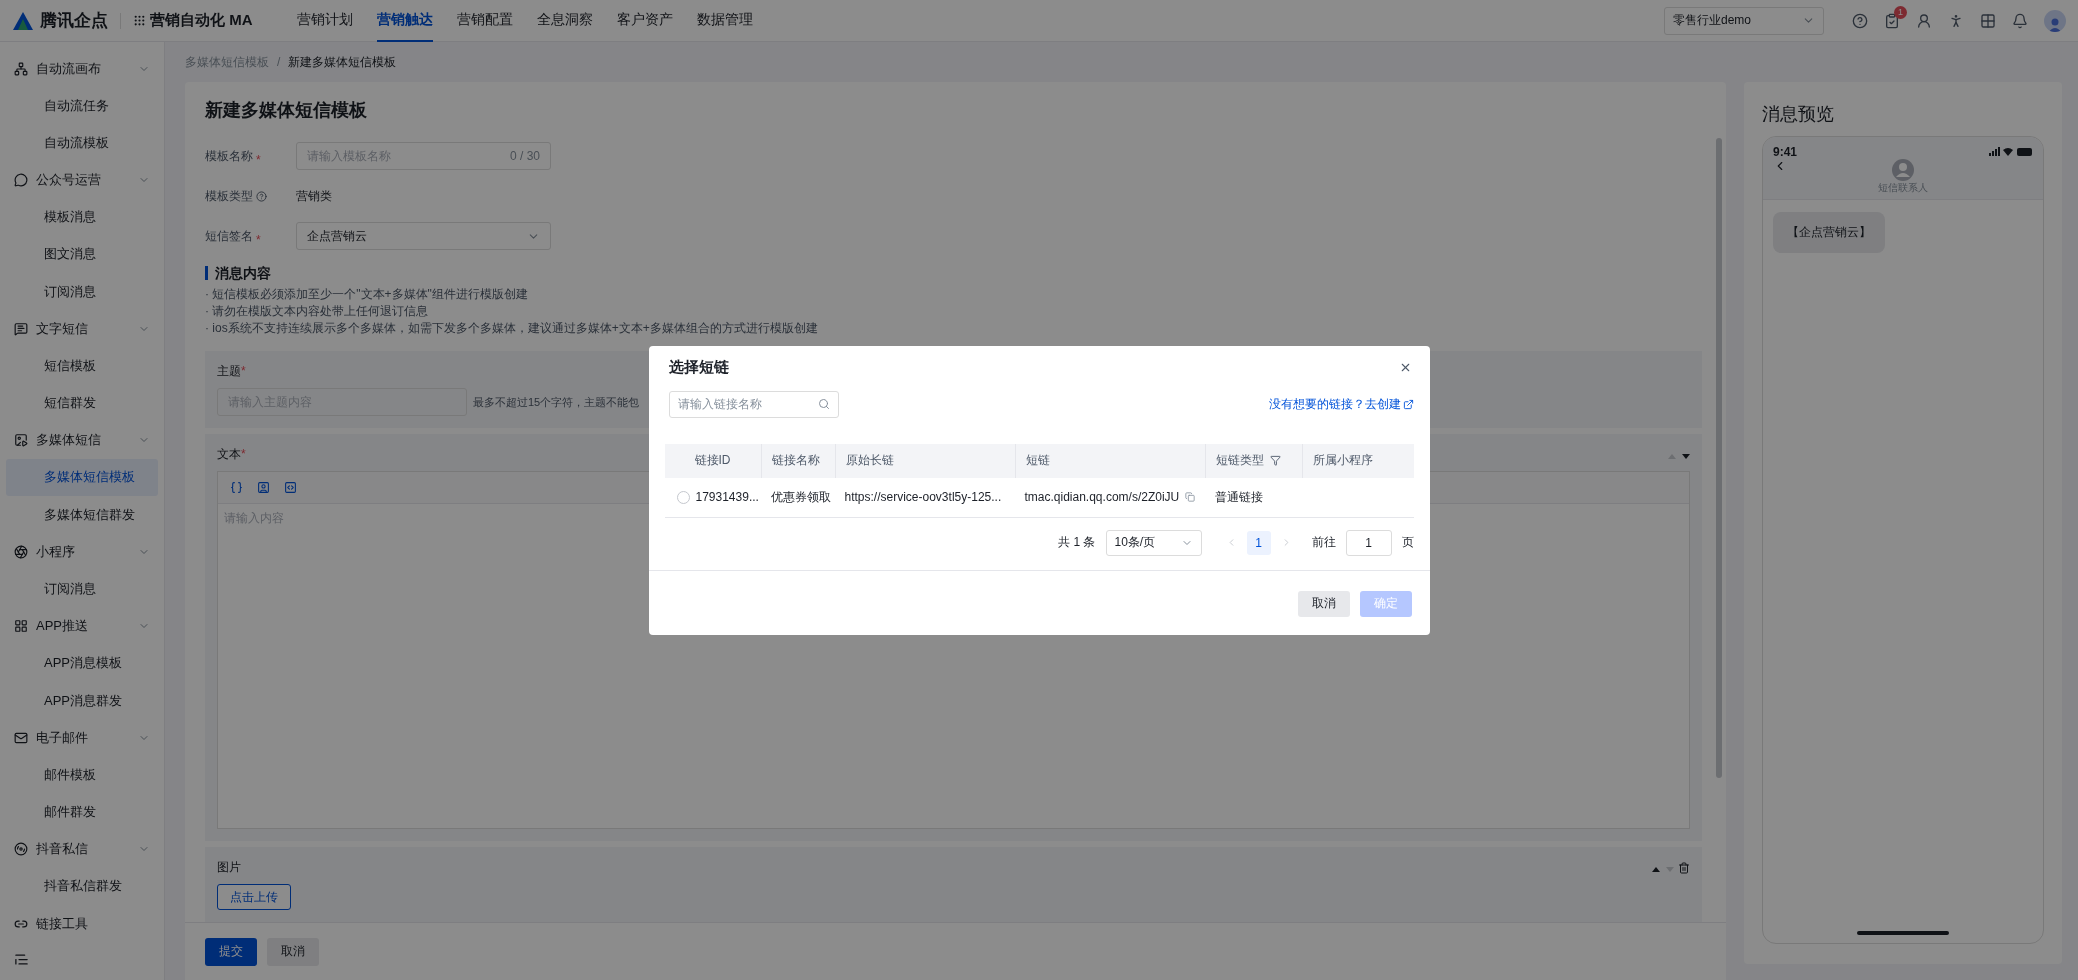 This screenshot has width=2078, height=980. I want to click on sidebar-item: 自动流模板, so click(82, 143).